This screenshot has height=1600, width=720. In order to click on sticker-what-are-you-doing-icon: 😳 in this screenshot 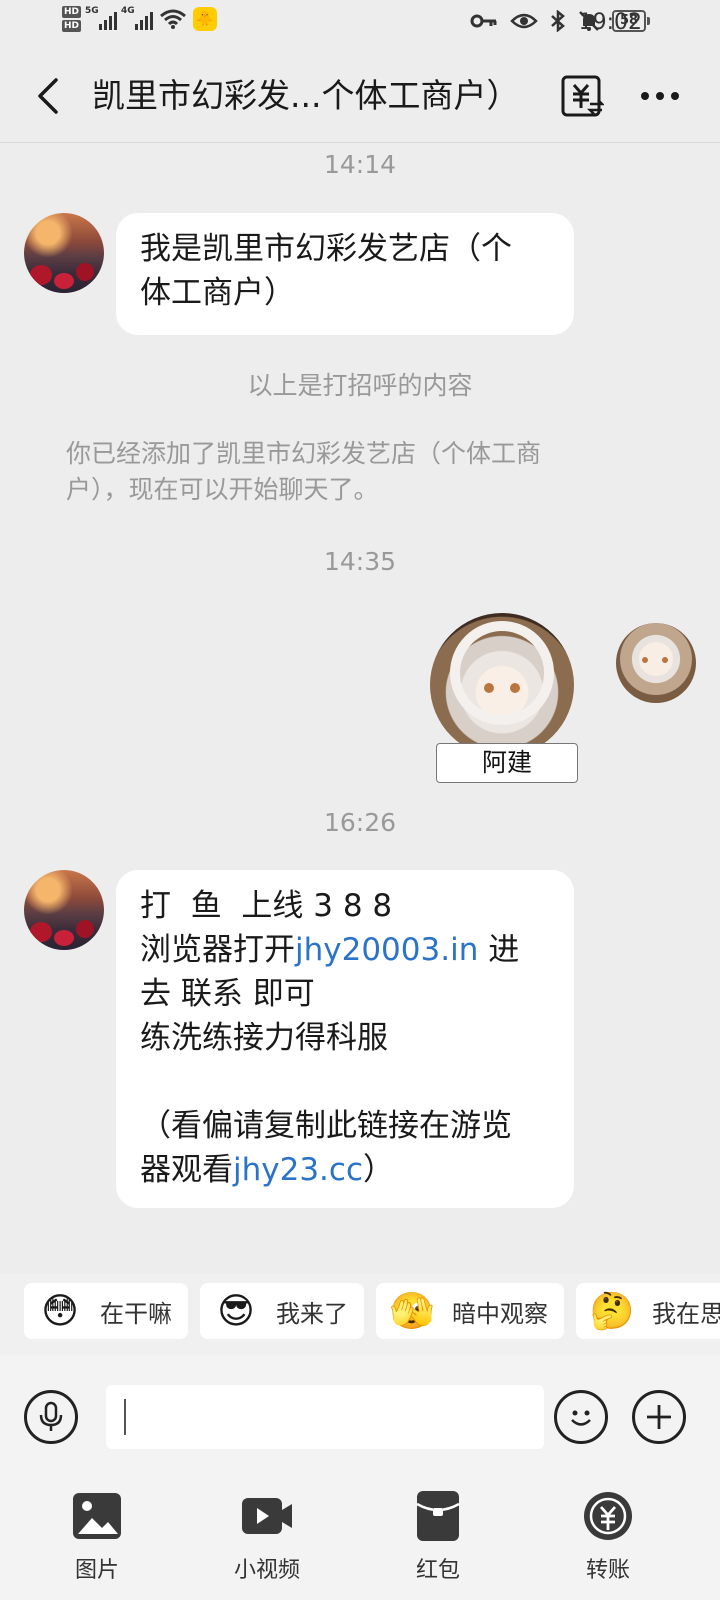, I will do `click(60, 1311)`.